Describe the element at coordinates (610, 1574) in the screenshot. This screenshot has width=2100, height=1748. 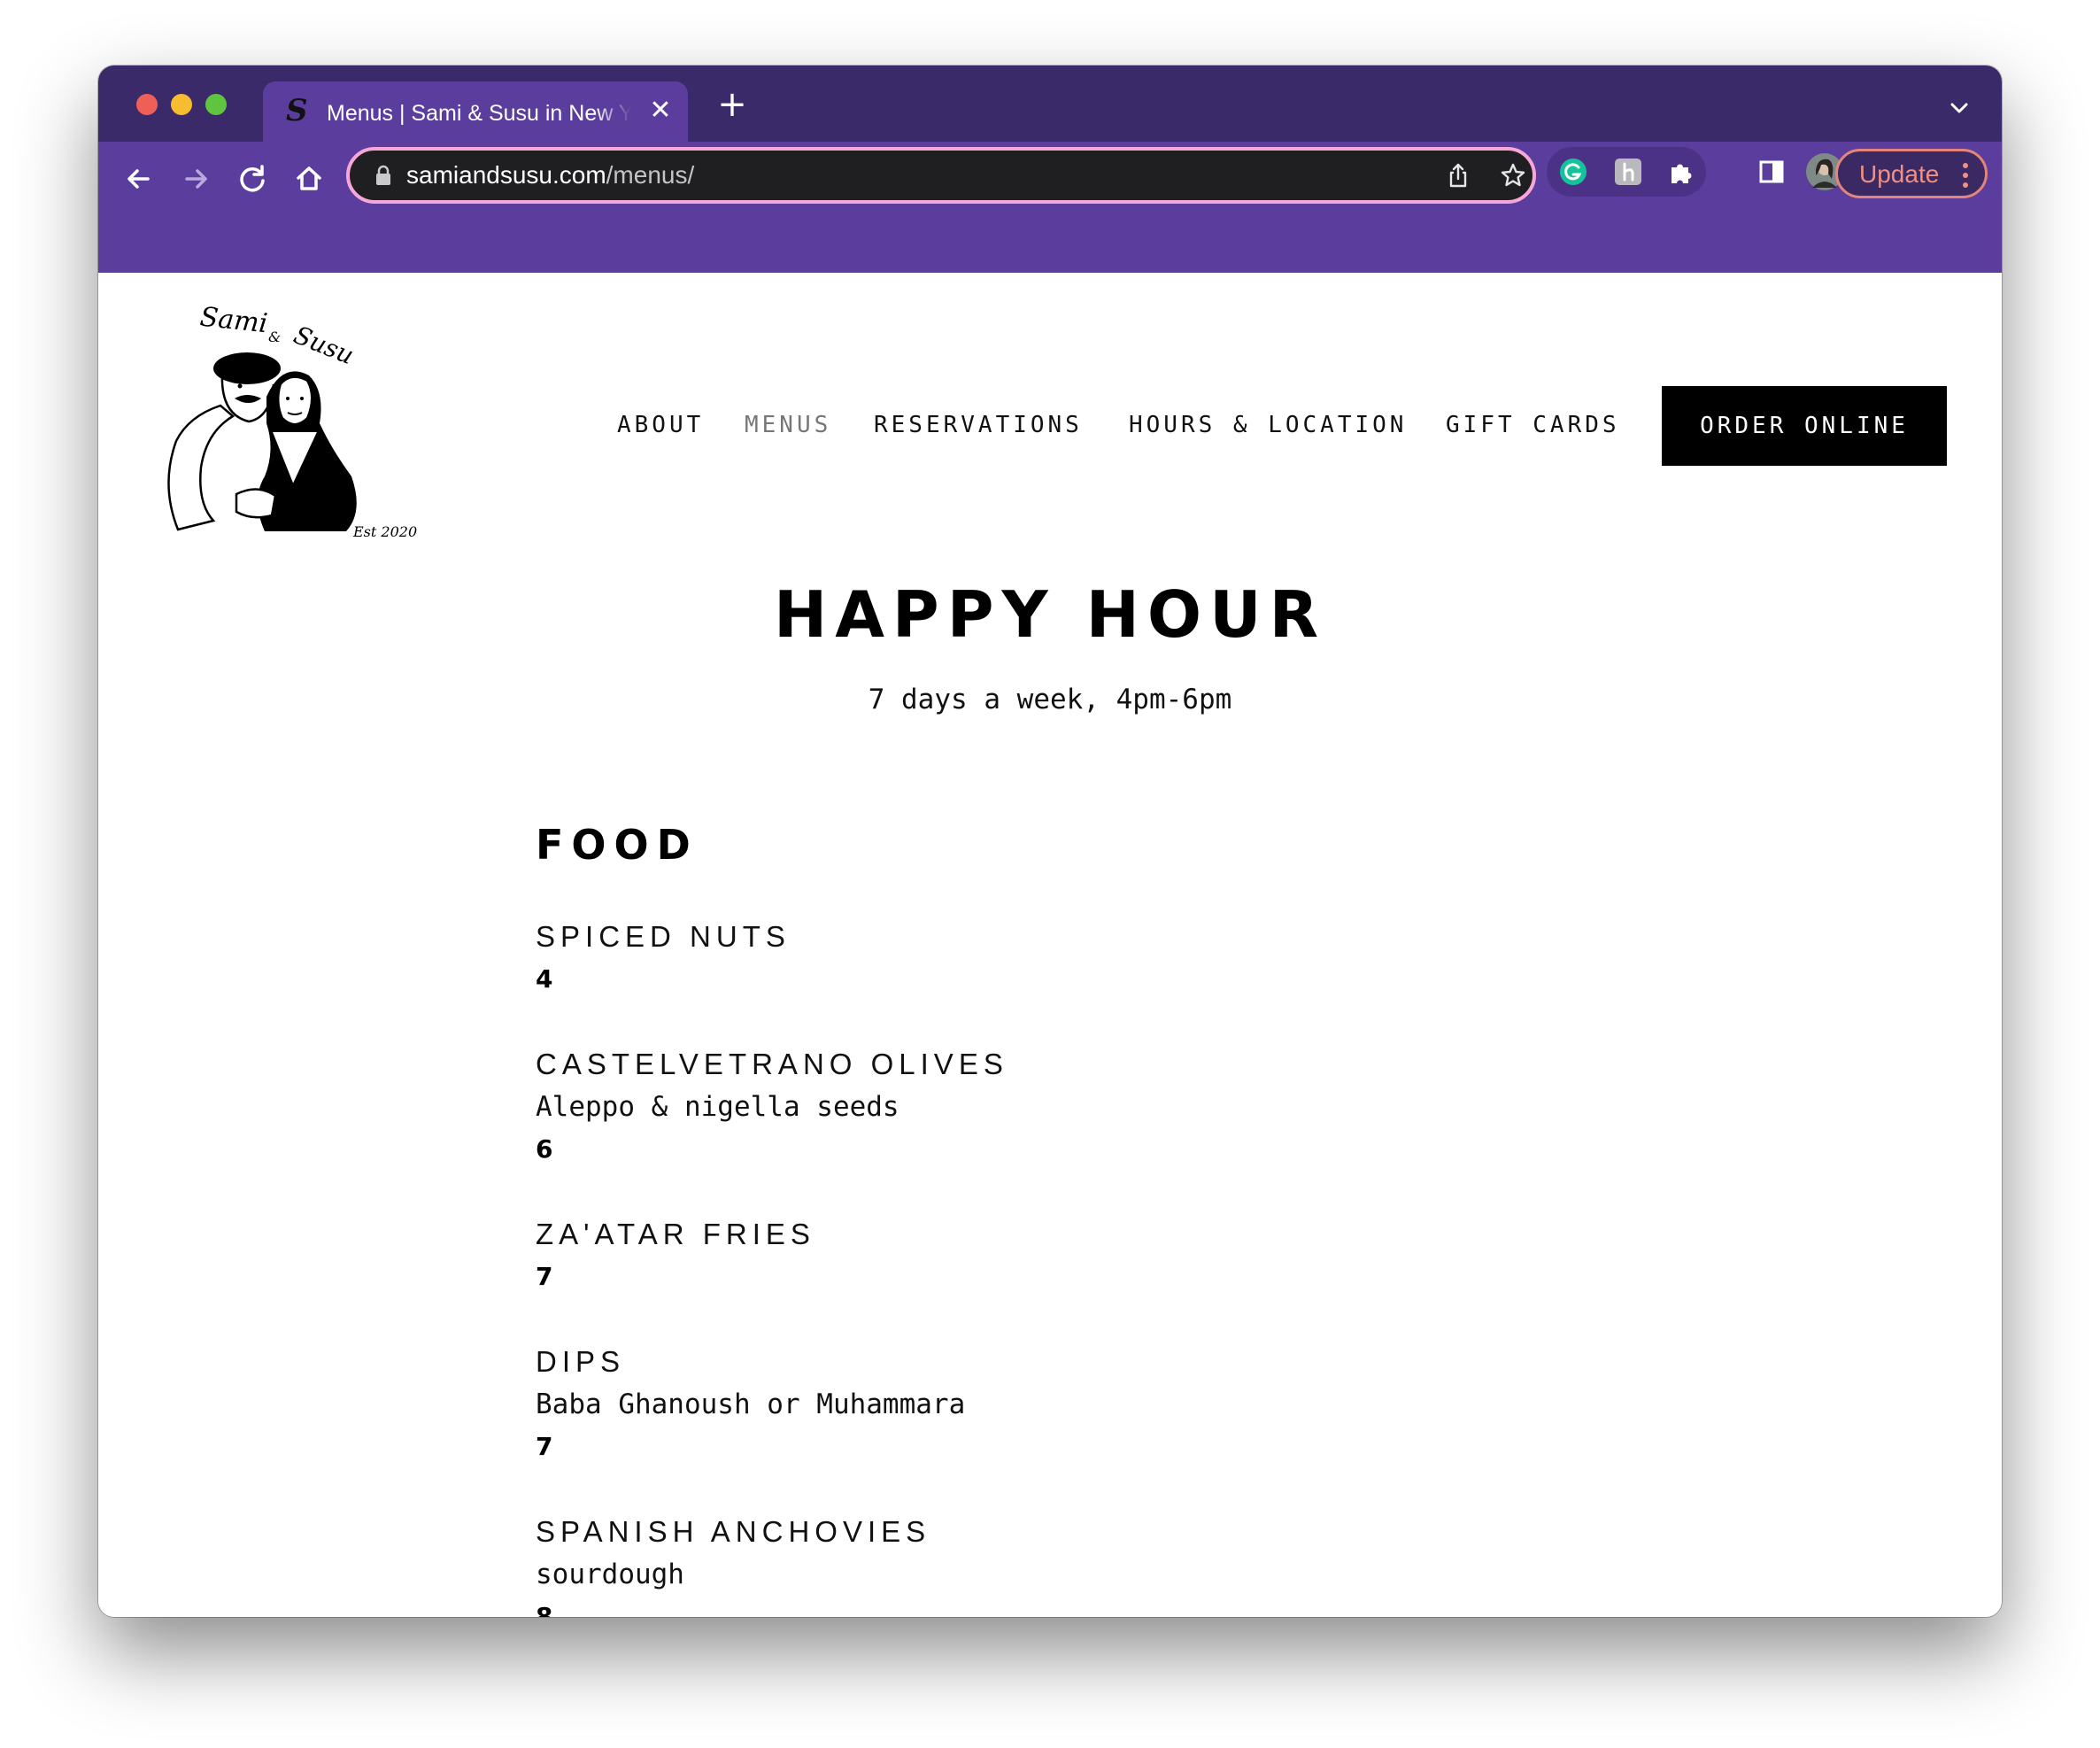
I see `menu-item-description: sourdough` at that location.